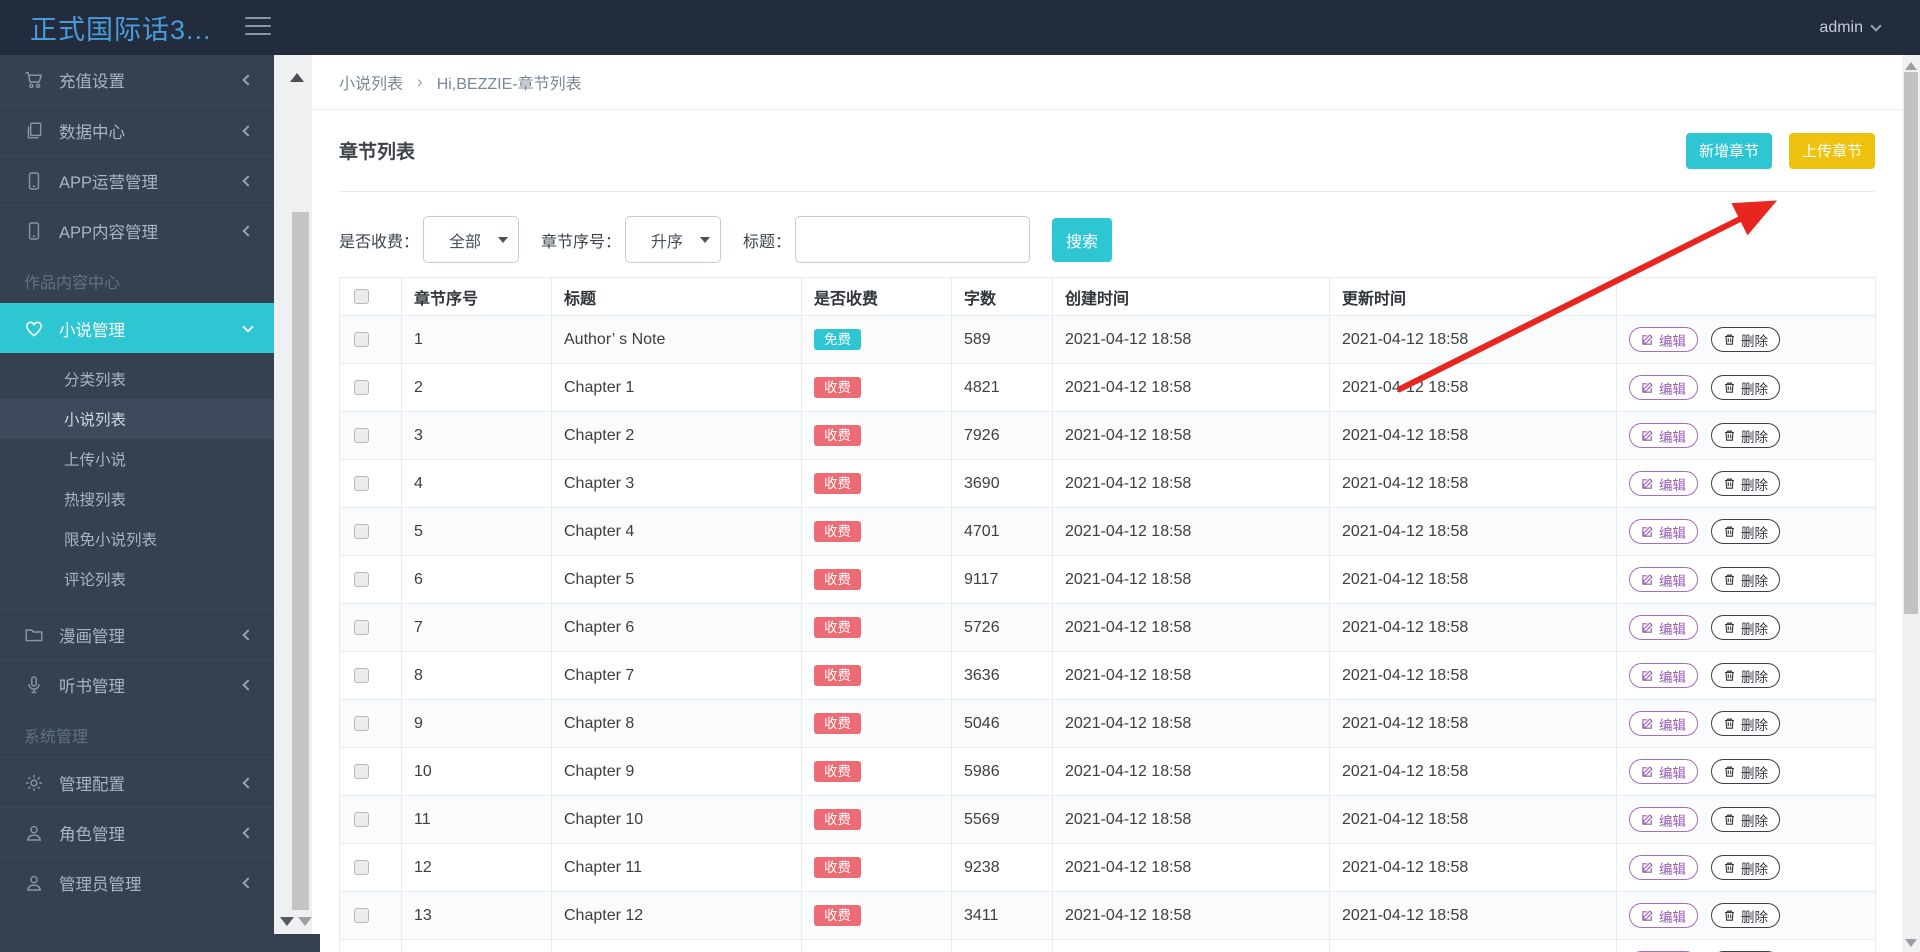  Describe the element at coordinates (137, 782) in the screenshot. I see `sidebar-item: 管理配置` at that location.